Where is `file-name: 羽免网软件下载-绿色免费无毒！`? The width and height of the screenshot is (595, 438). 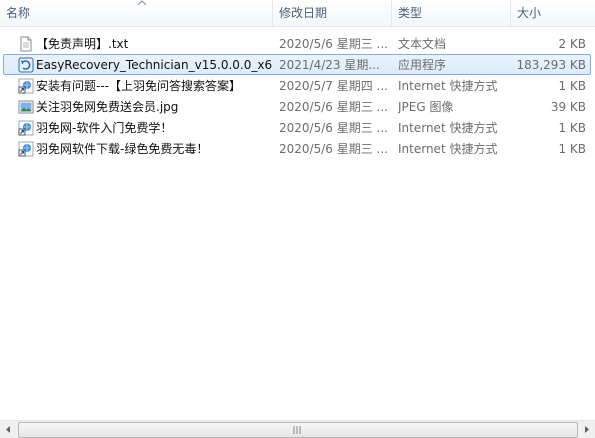
file-name: 羽免网软件下载-绿色免费无毒！ is located at coordinates (122, 149).